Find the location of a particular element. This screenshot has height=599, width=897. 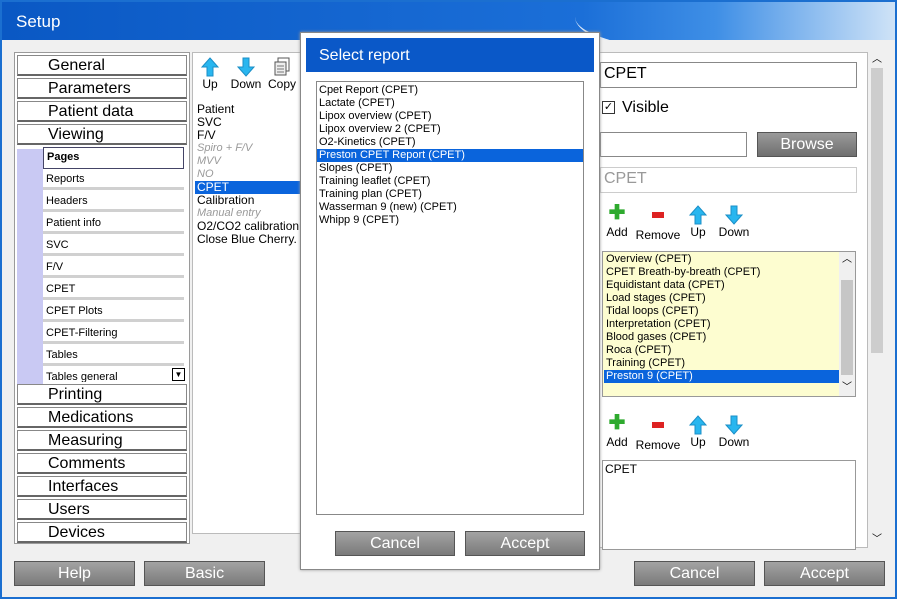

down-label: Down is located at coordinates (246, 84).